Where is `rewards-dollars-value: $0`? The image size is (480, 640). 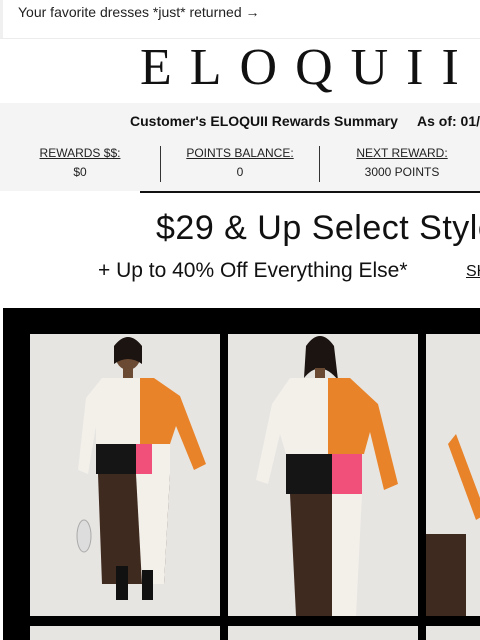
rewards-dollars-value: $0 is located at coordinates (80, 172).